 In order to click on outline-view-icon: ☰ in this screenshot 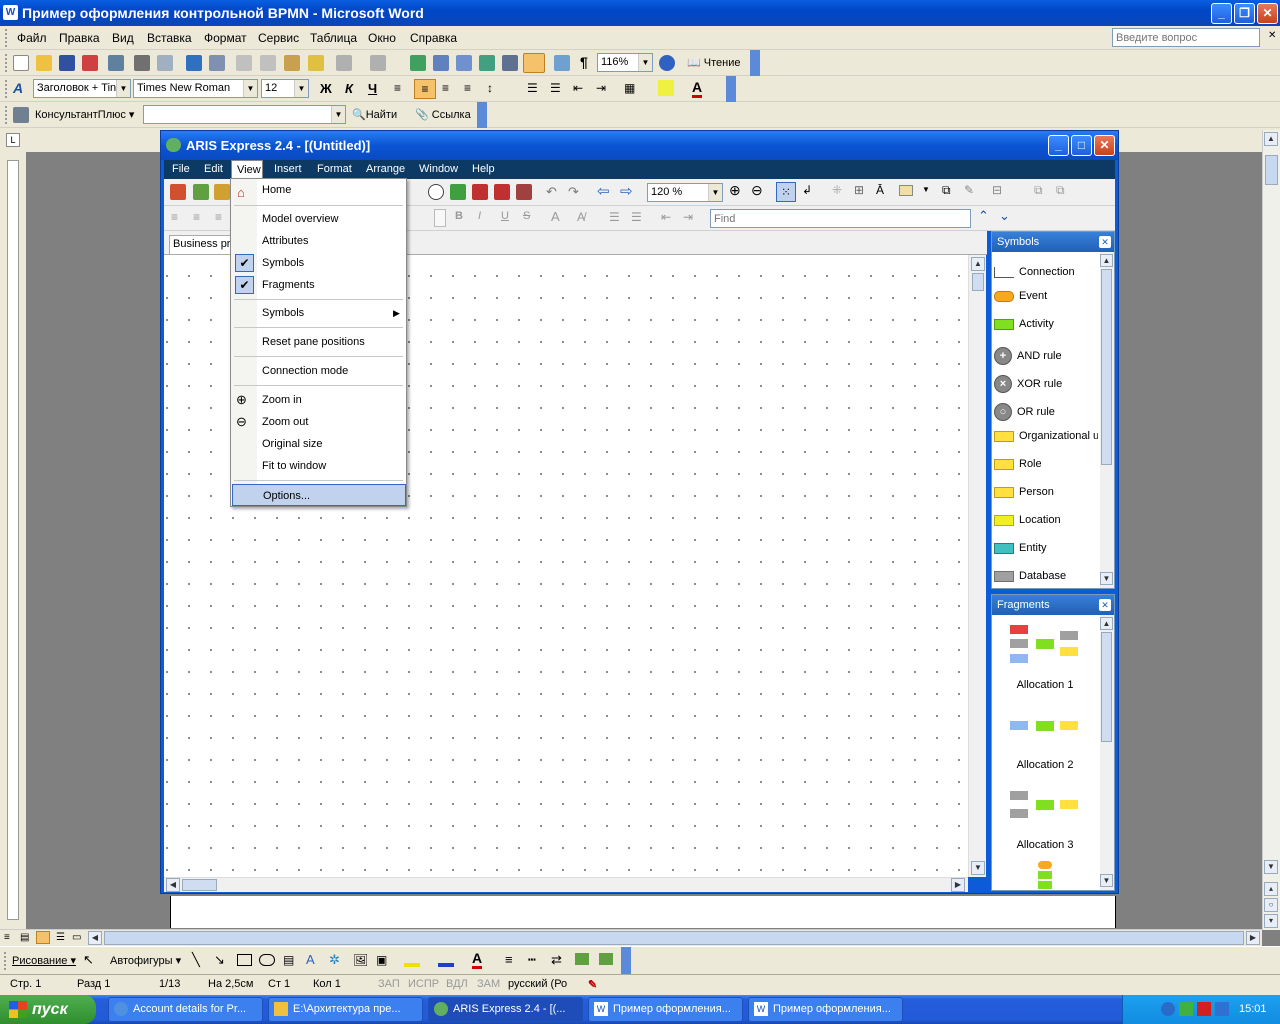, I will do `click(60, 937)`.